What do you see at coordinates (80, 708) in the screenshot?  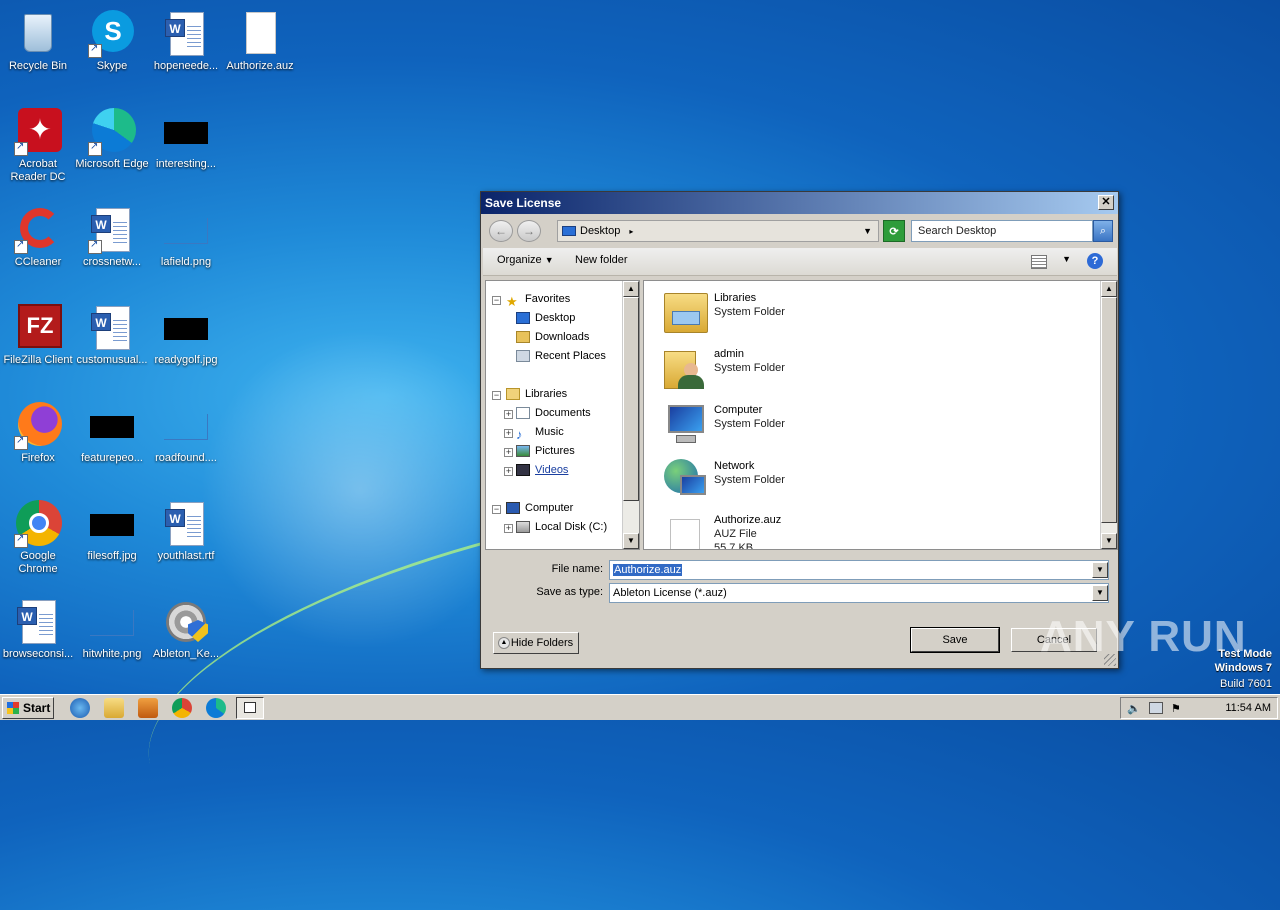 I see `internet-explorer-icon` at bounding box center [80, 708].